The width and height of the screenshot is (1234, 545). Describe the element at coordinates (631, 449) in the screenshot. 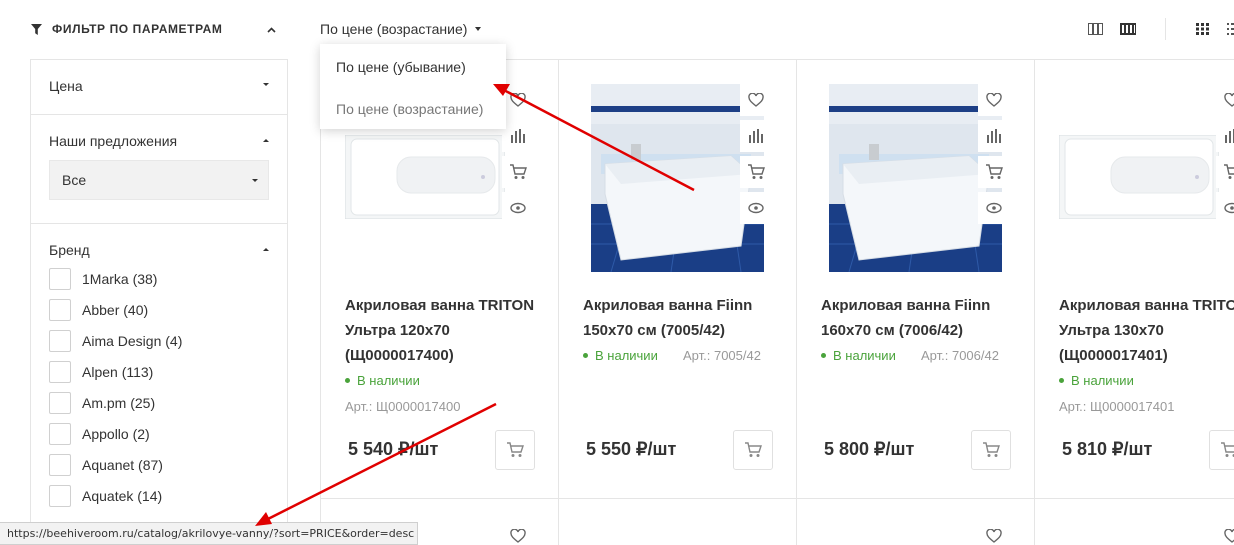

I see `product-price: 5 550 ₽/шт` at that location.